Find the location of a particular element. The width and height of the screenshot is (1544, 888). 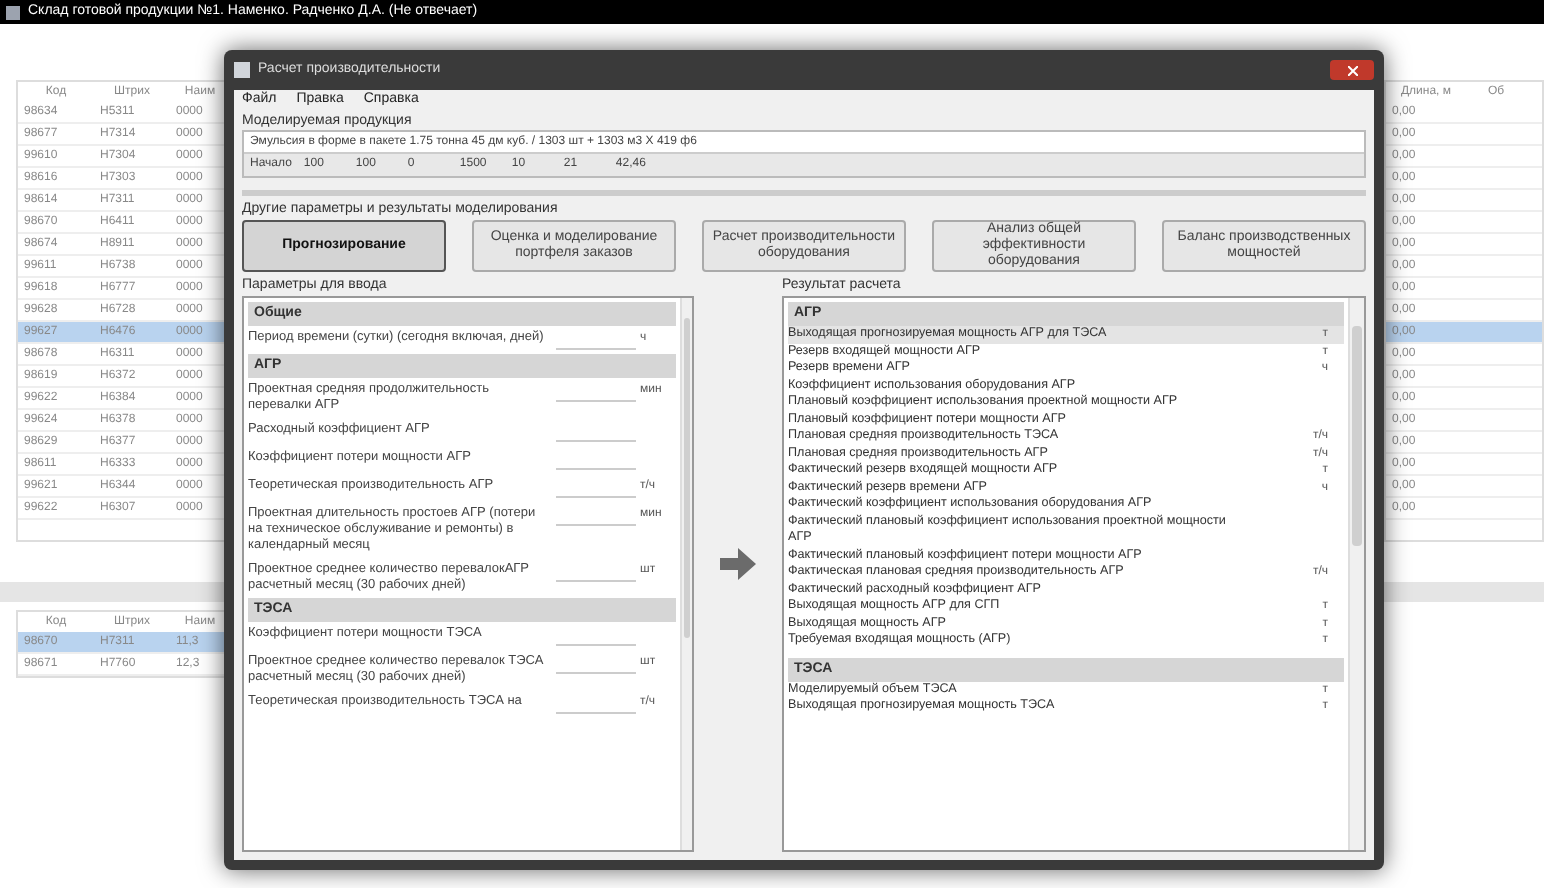

arrow-icon is located at coordinates (738, 564).